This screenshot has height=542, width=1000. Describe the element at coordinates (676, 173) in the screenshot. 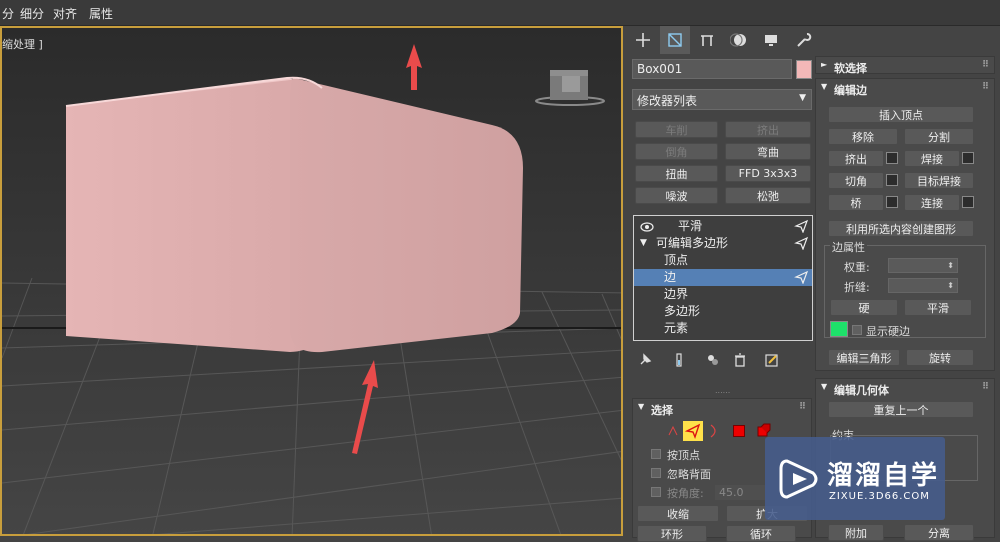

I see `twist-button: 扭曲` at that location.